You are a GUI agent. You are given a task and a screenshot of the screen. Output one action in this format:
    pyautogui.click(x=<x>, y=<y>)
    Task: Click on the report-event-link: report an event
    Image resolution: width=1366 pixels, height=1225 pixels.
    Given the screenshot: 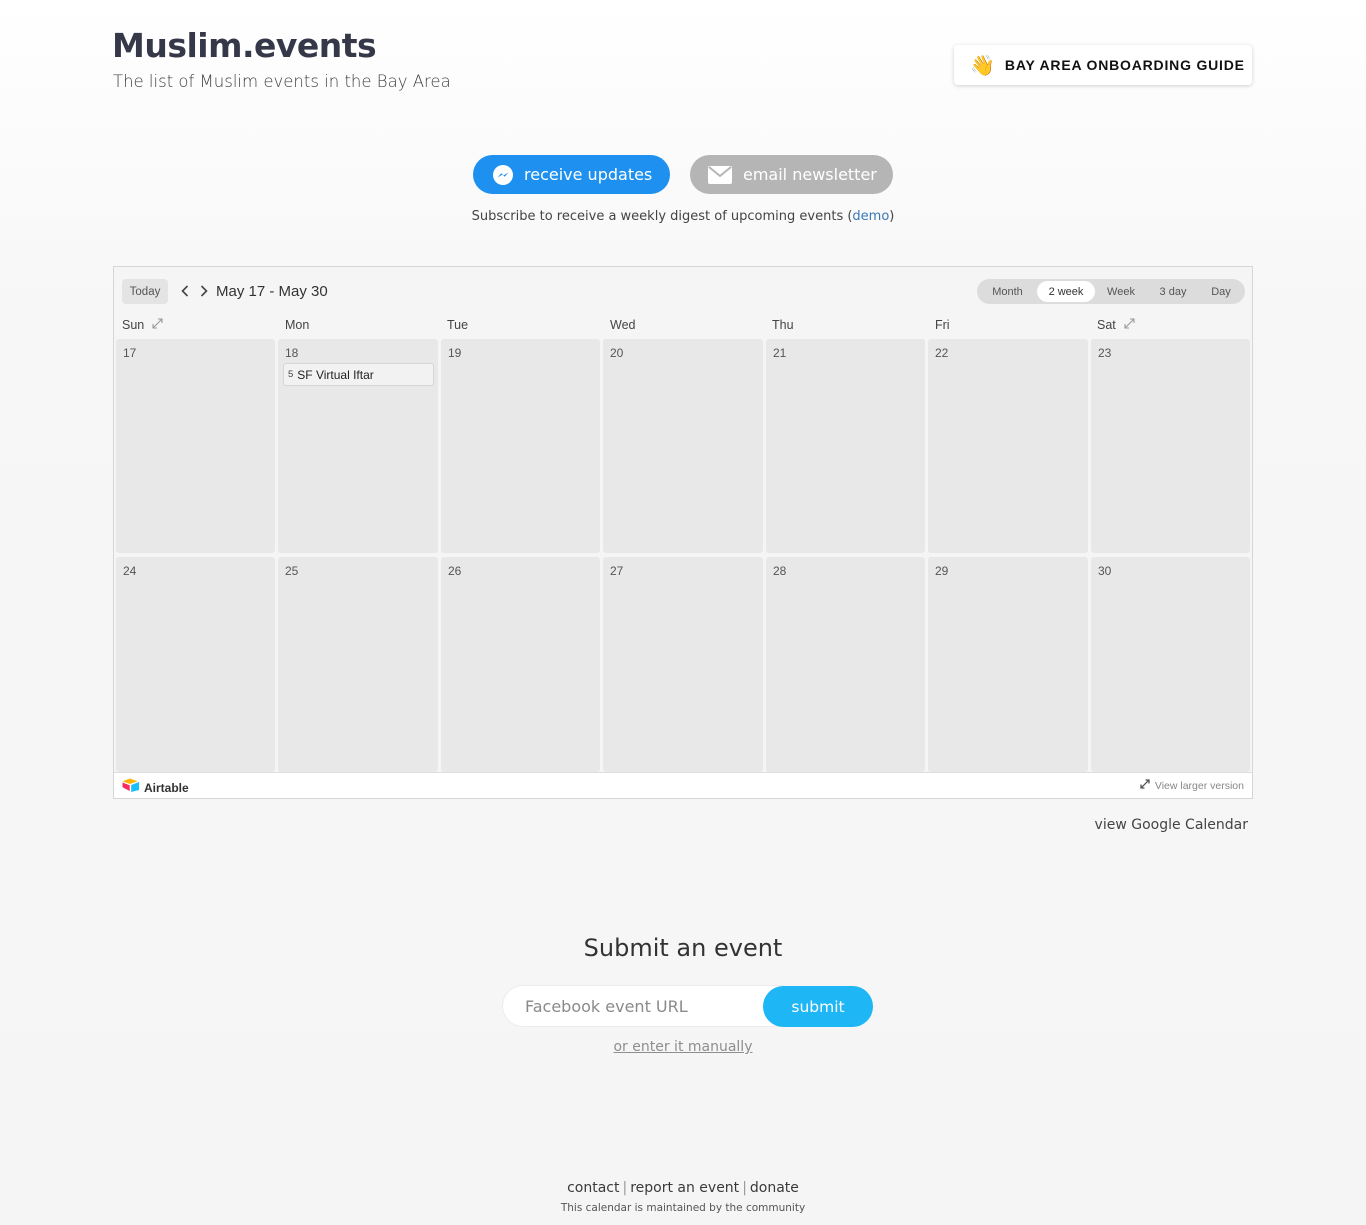 What is the action you would take?
    pyautogui.click(x=684, y=1188)
    